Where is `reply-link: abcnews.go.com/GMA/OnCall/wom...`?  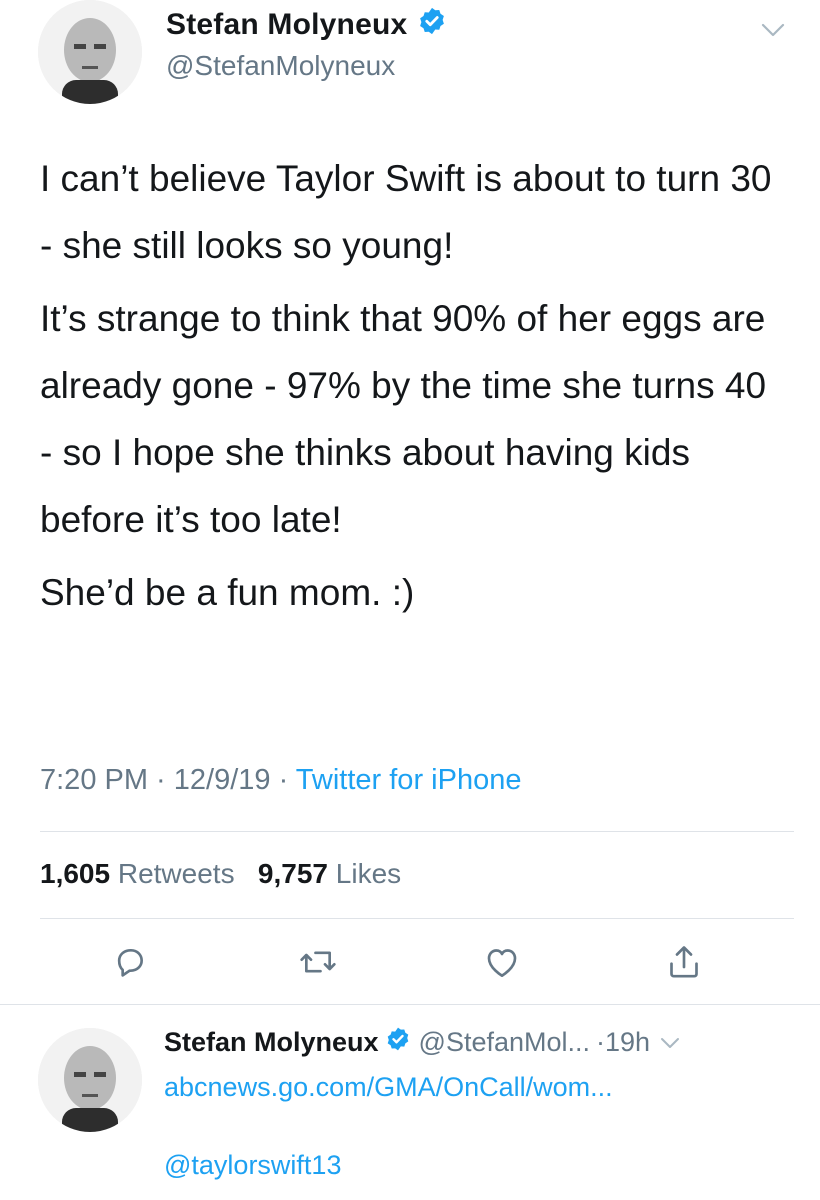 reply-link: abcnews.go.com/GMA/OnCall/wom... is located at coordinates (388, 1087).